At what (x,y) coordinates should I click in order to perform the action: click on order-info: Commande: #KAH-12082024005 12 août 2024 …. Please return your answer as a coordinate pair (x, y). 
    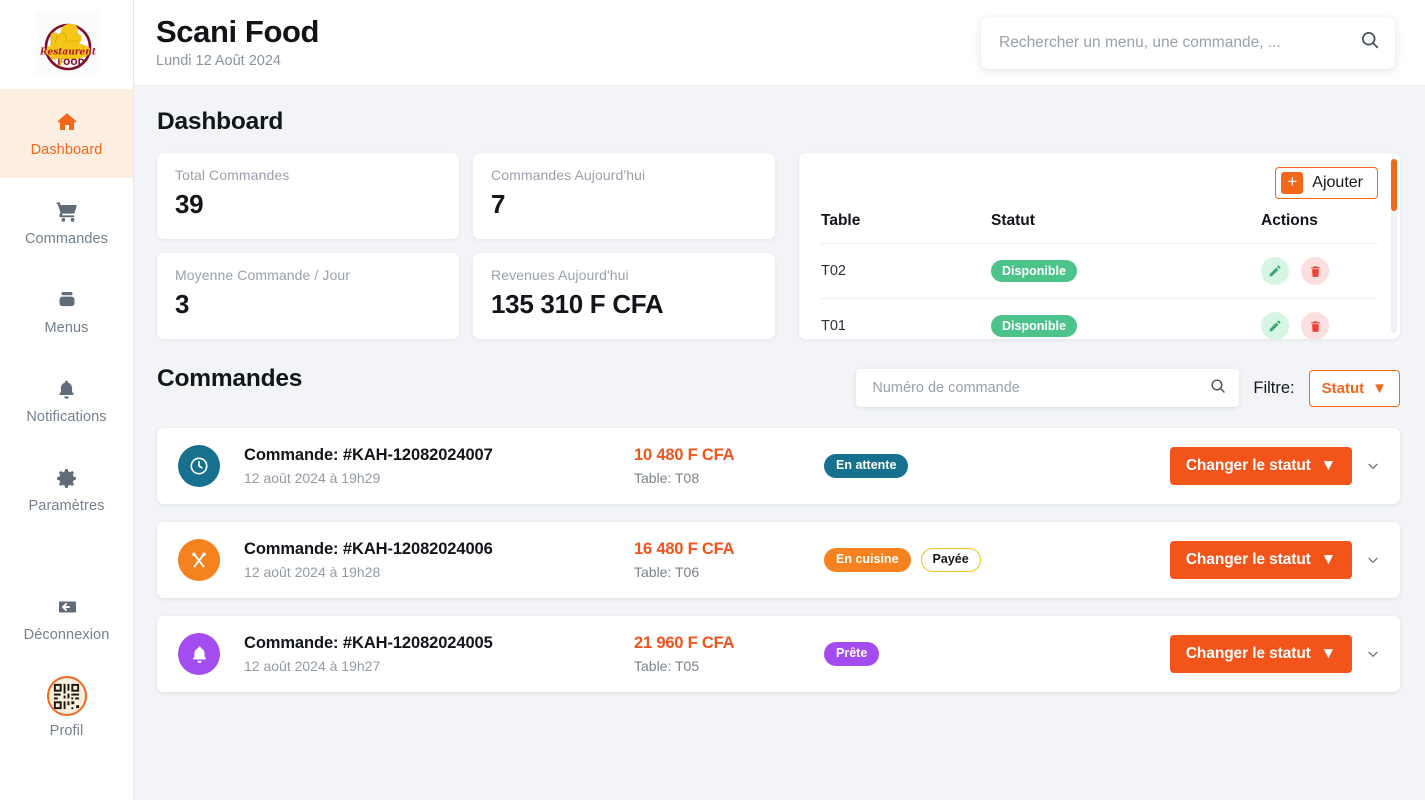
    Looking at the image, I should click on (439, 654).